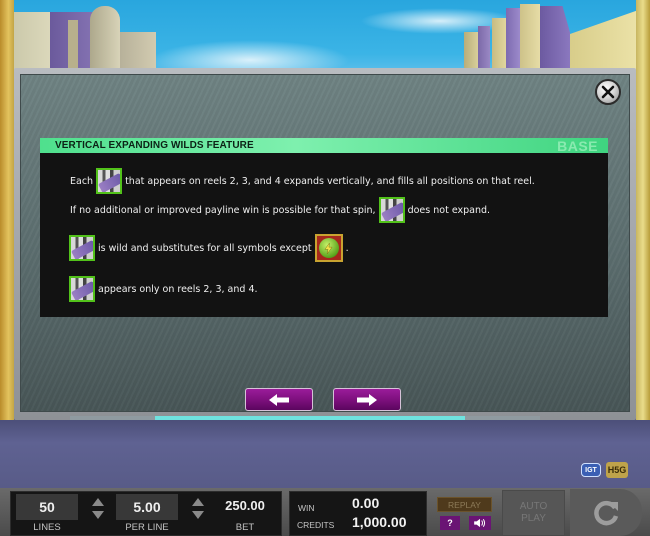 This screenshot has width=650, height=536. I want to click on win-value: 0.00, so click(366, 503).